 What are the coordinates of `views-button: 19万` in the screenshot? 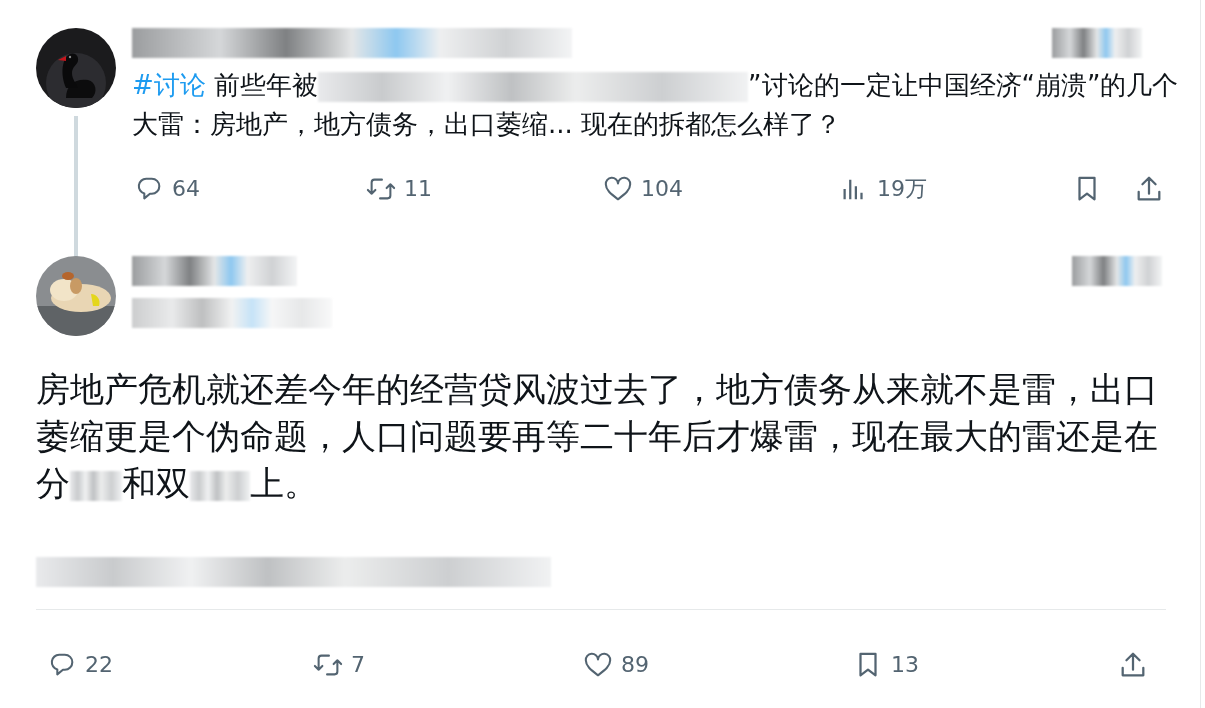 It's located at (883, 188).